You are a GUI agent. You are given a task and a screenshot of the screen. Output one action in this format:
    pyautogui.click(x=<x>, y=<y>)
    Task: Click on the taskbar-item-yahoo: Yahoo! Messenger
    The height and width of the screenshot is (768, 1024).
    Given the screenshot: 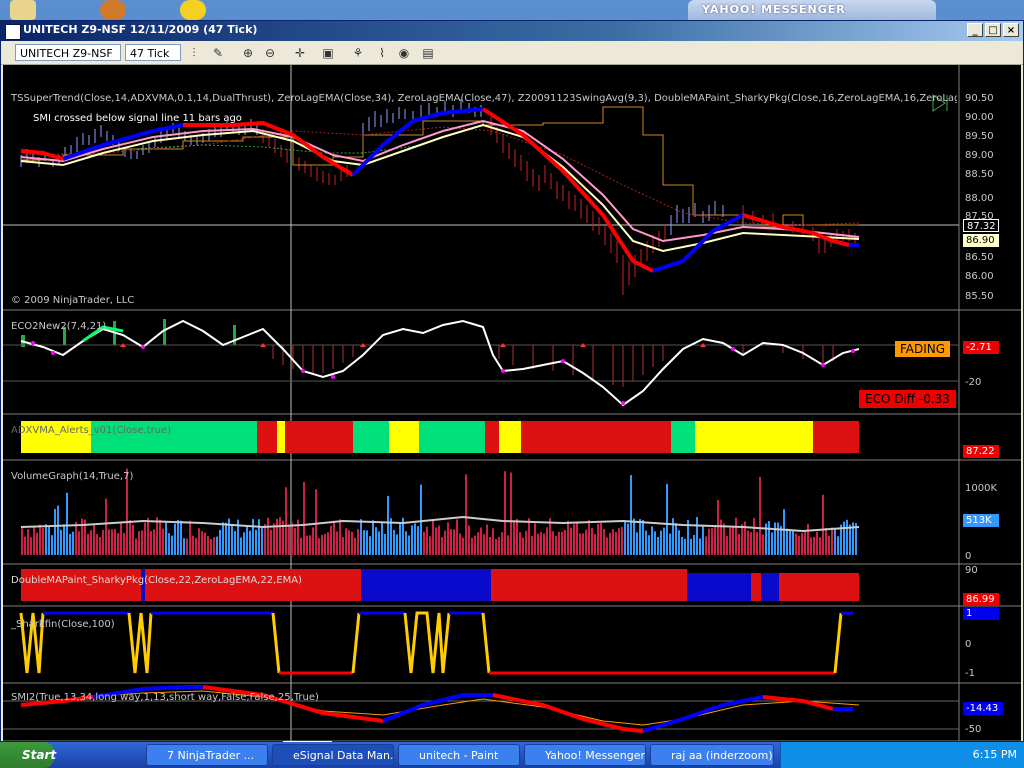 What is the action you would take?
    pyautogui.click(x=585, y=755)
    